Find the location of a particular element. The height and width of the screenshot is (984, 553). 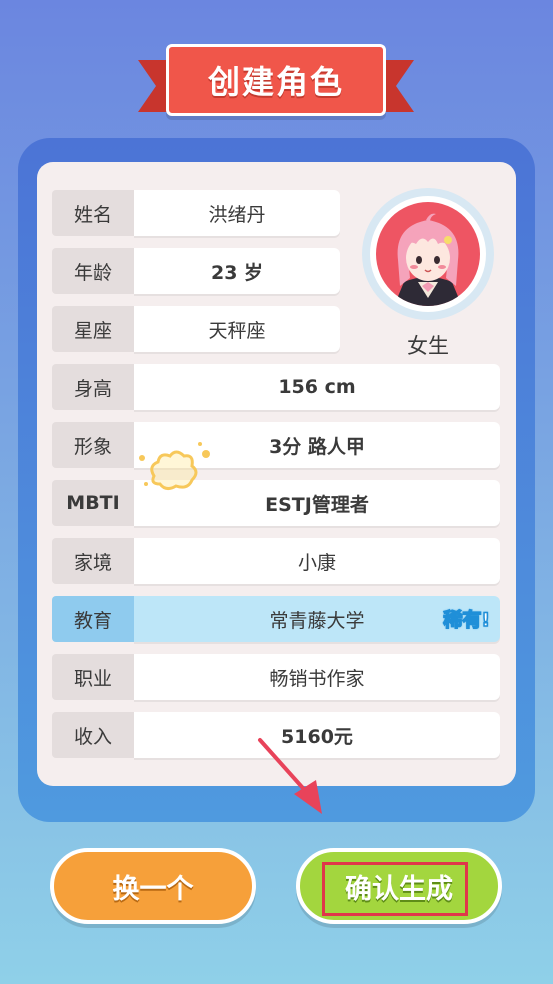

row-label: 收入 is located at coordinates (93, 735).